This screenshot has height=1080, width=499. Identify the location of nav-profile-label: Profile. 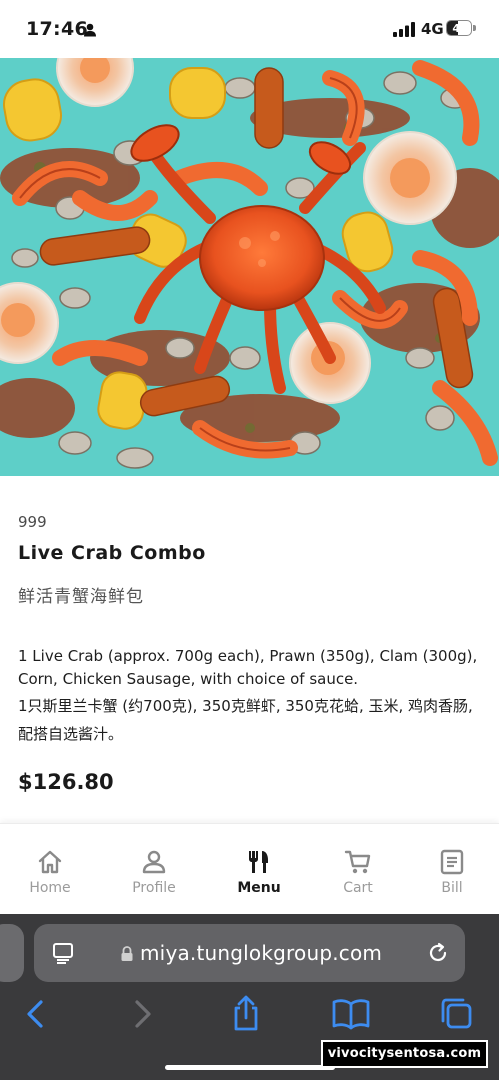
(154, 888).